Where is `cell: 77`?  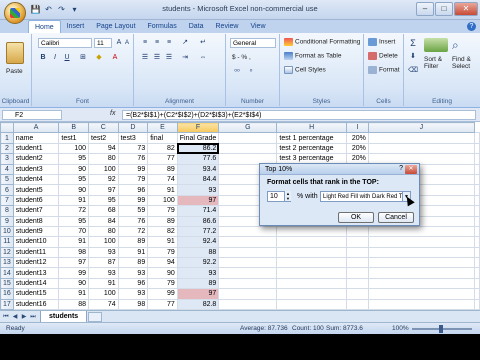
cell: 77 is located at coordinates (162, 304).